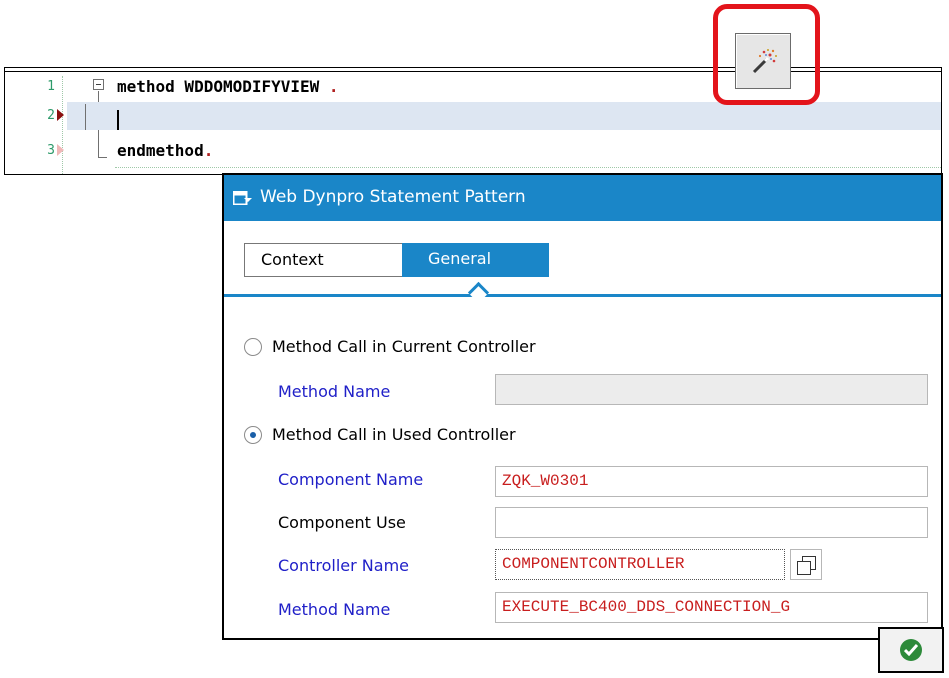 The height and width of the screenshot is (678, 949). I want to click on code-text: endmethod., so click(165, 150).